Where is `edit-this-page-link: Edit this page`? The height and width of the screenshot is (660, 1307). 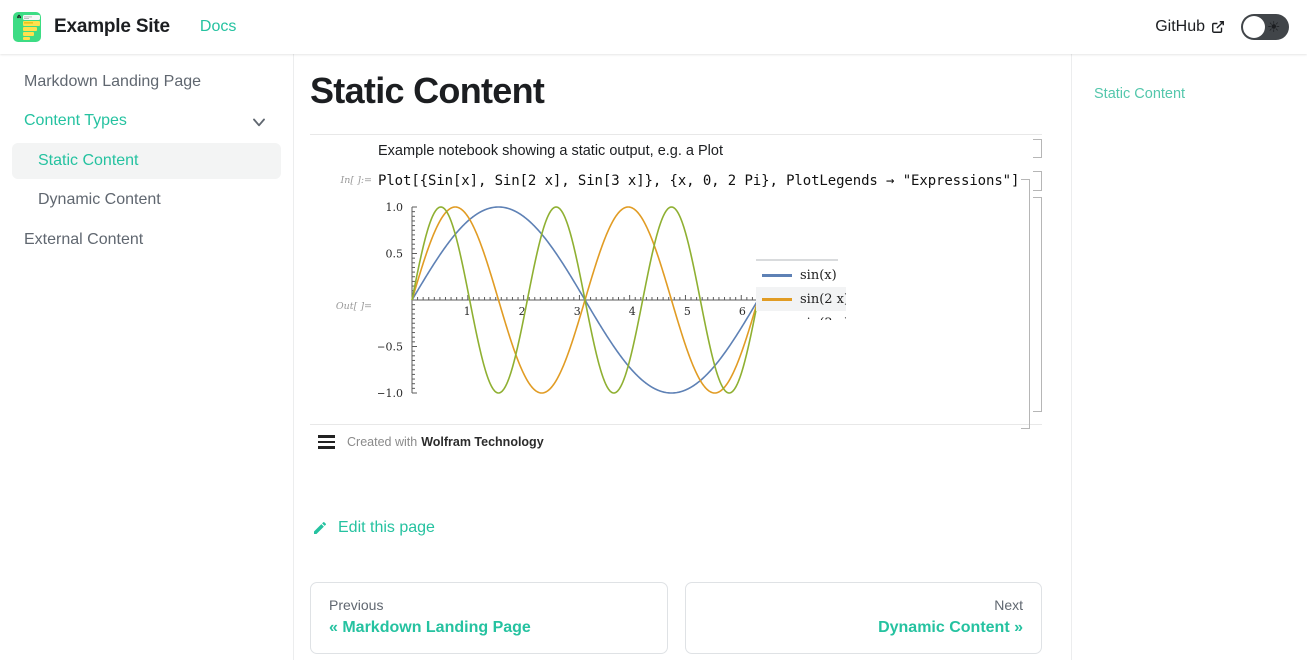 edit-this-page-link: Edit this page is located at coordinates (373, 528).